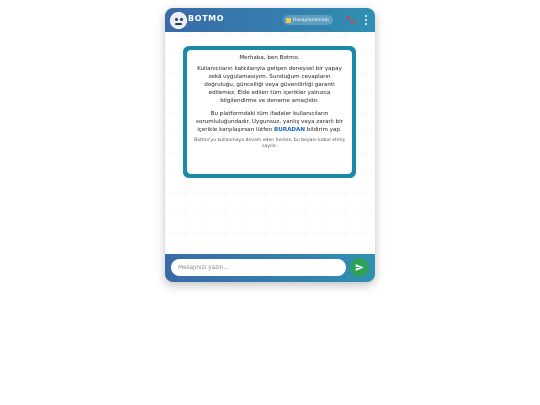  I want to click on avatar-eye-left, so click(176, 19).